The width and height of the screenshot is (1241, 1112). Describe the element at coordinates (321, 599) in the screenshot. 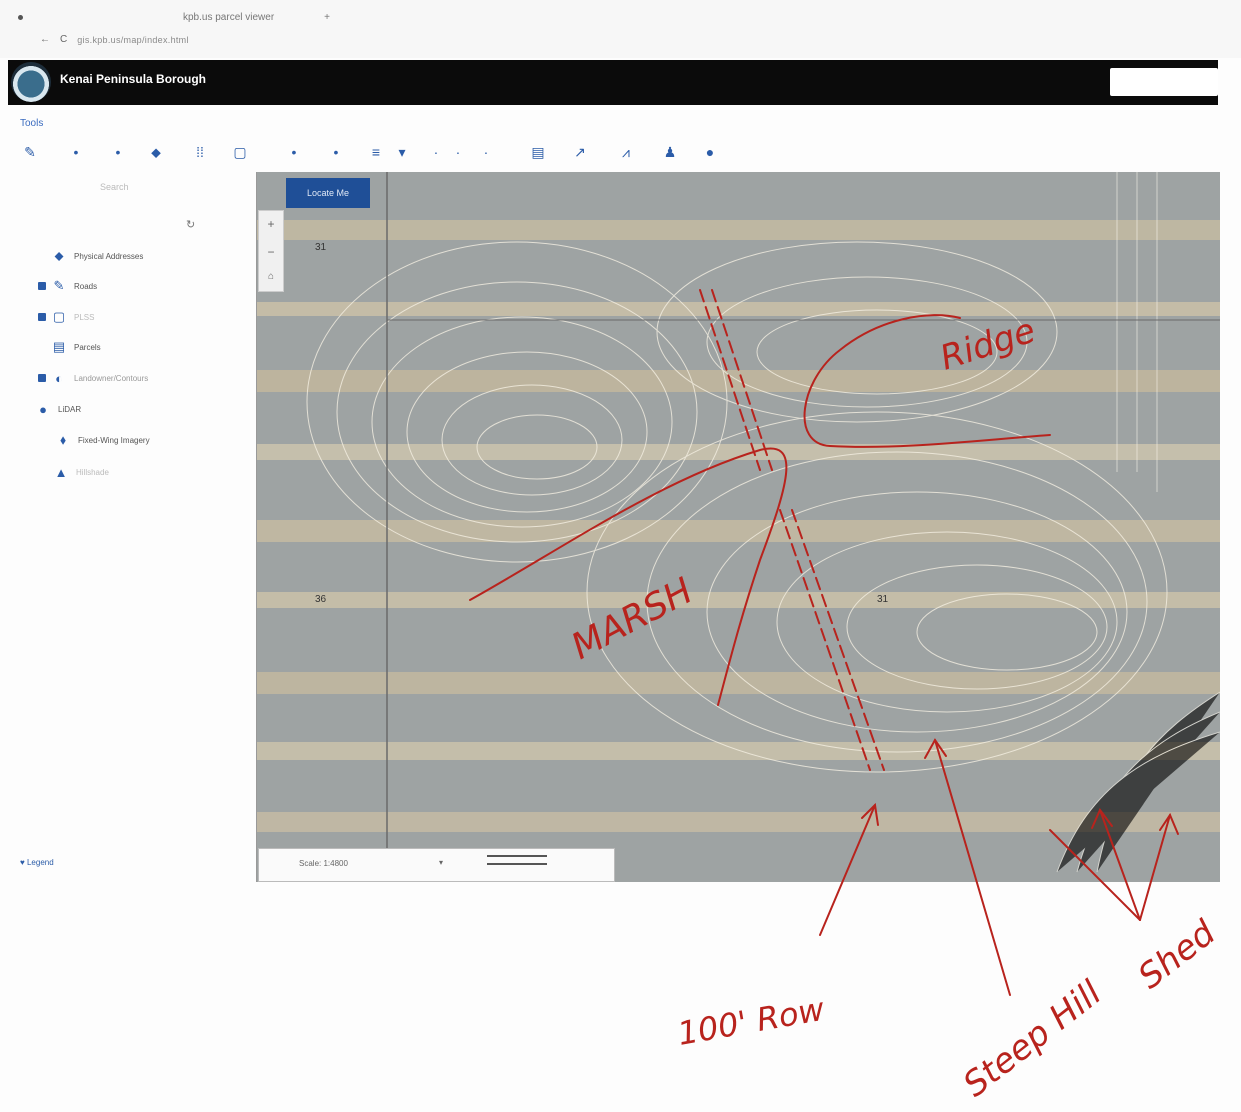

I see `section-label: 36` at that location.